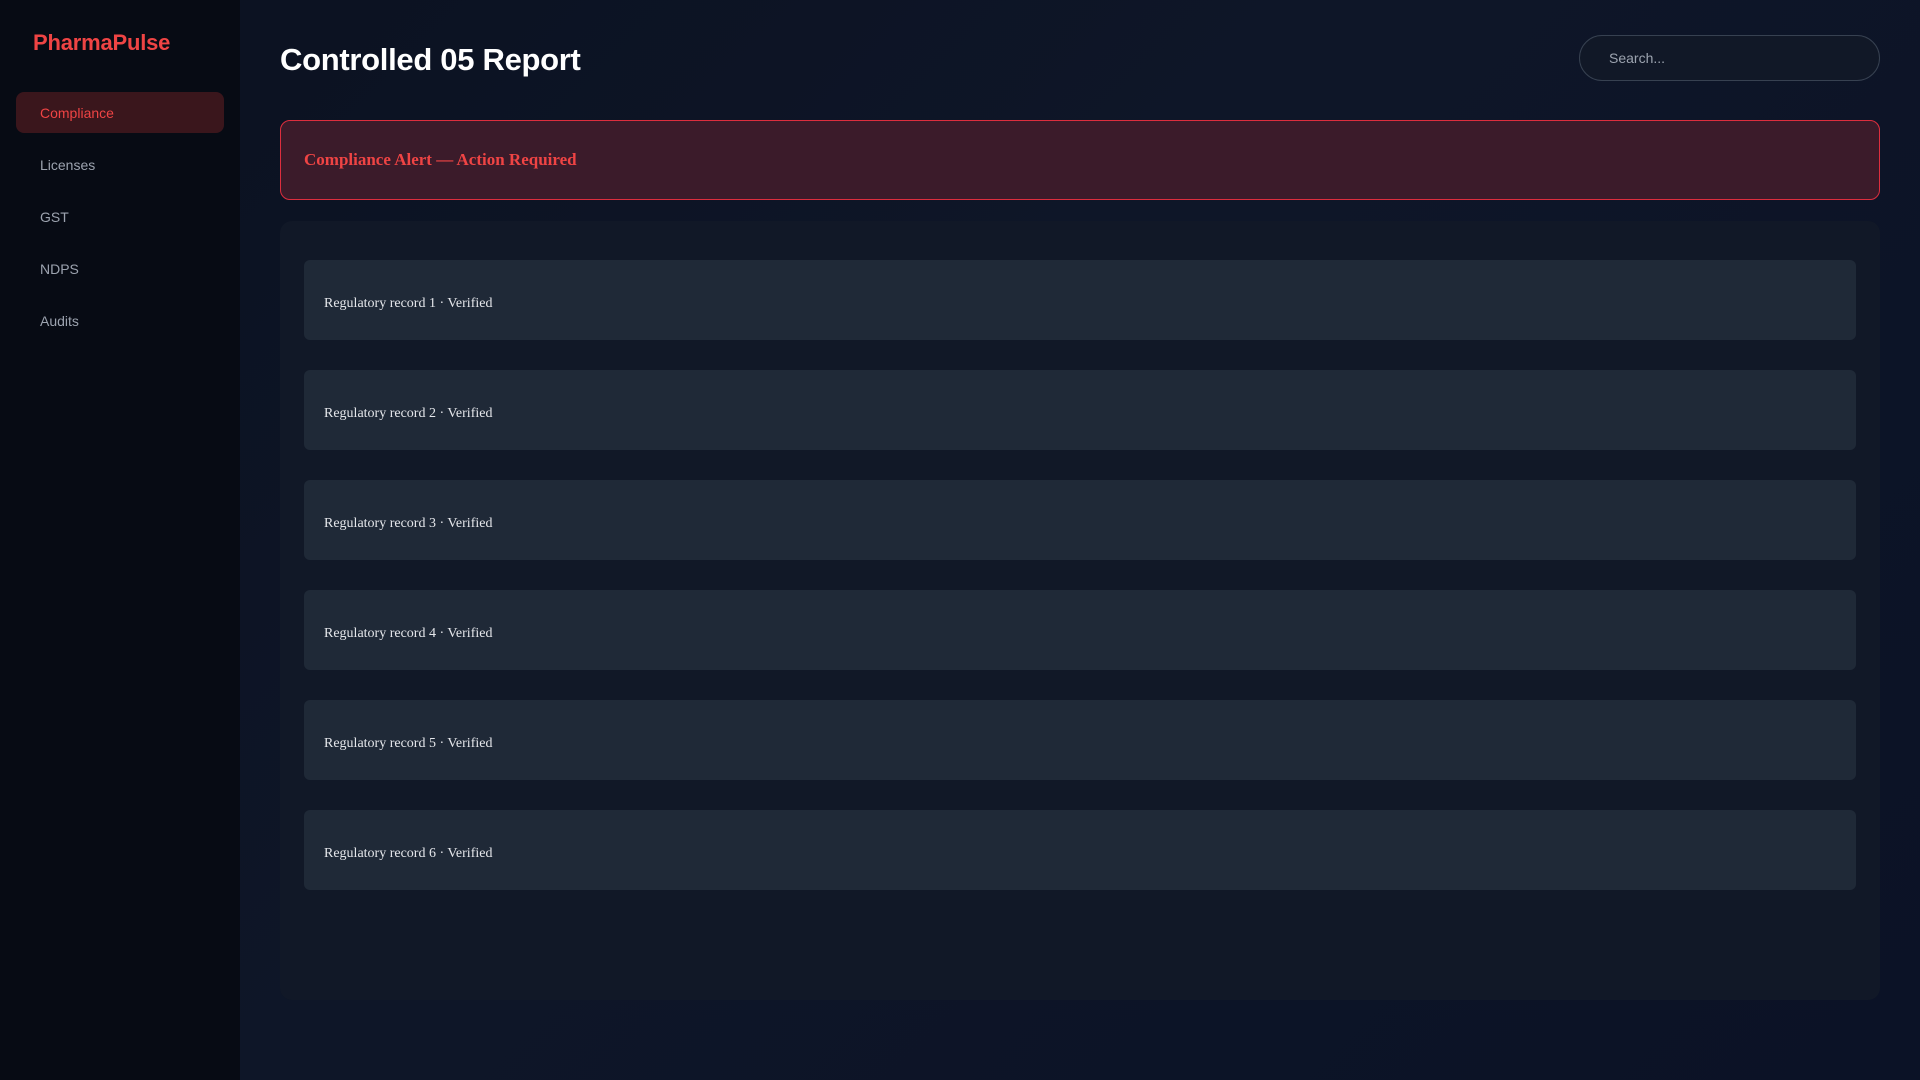  I want to click on list-item: Regulatory record 6 · Verified, so click(1080, 850).